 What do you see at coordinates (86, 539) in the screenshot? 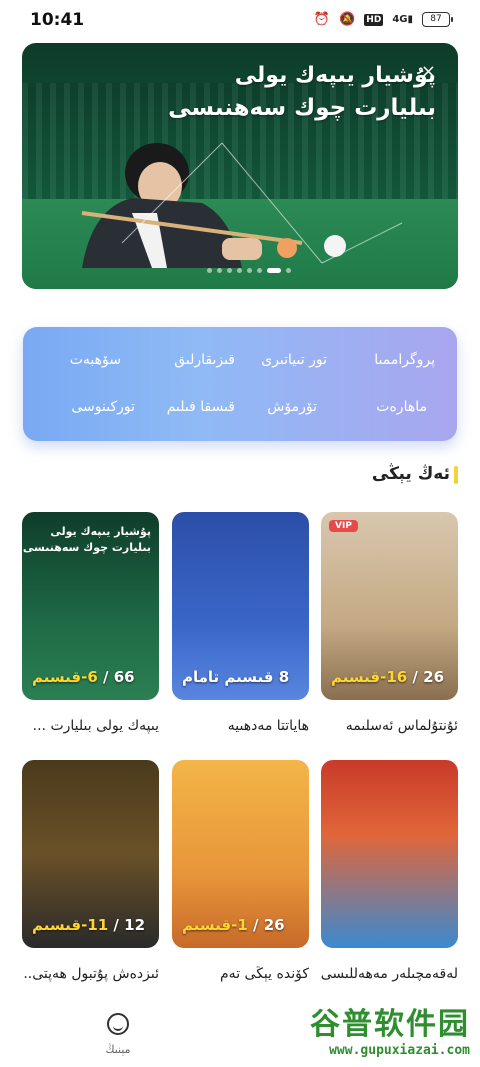
I see `tile-poster-title: پۇشيار يىپەك يولى بىليارت چوك سەھنىسى` at bounding box center [86, 539].